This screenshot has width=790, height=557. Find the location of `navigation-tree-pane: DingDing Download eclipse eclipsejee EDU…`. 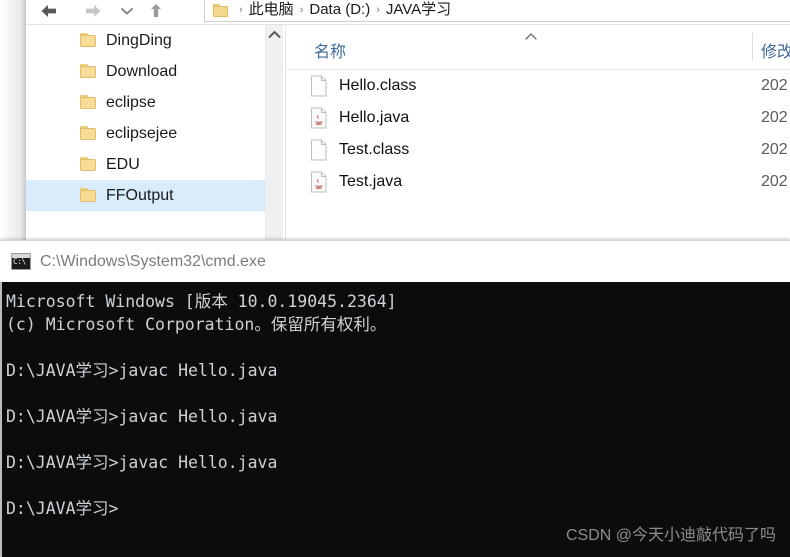

navigation-tree-pane: DingDing Download eclipse eclipsejee EDU… is located at coordinates (146, 132).